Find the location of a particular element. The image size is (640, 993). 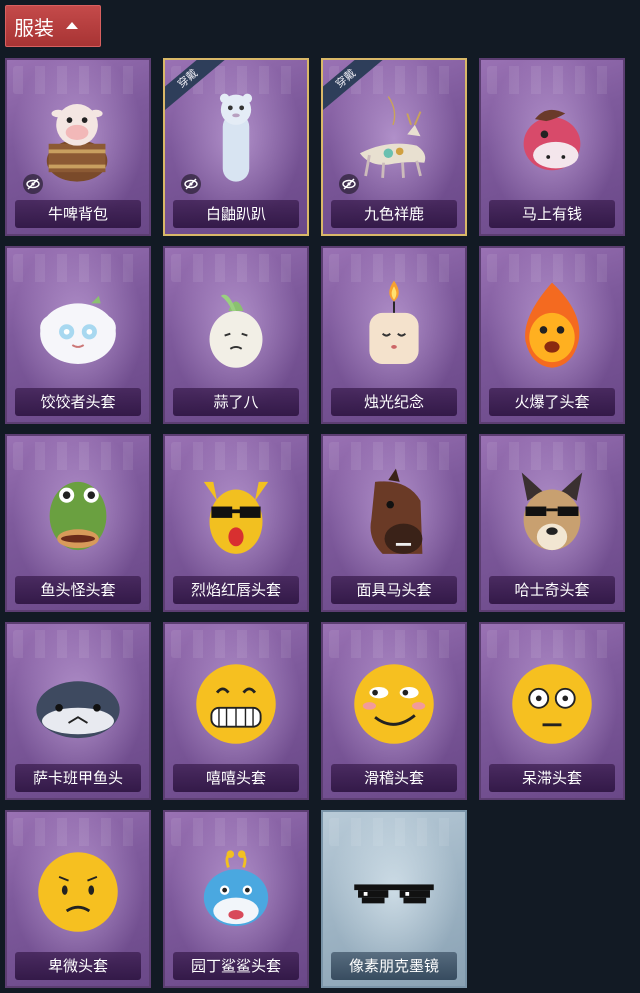

costume-card: 卑微头套 is located at coordinates (78, 899).